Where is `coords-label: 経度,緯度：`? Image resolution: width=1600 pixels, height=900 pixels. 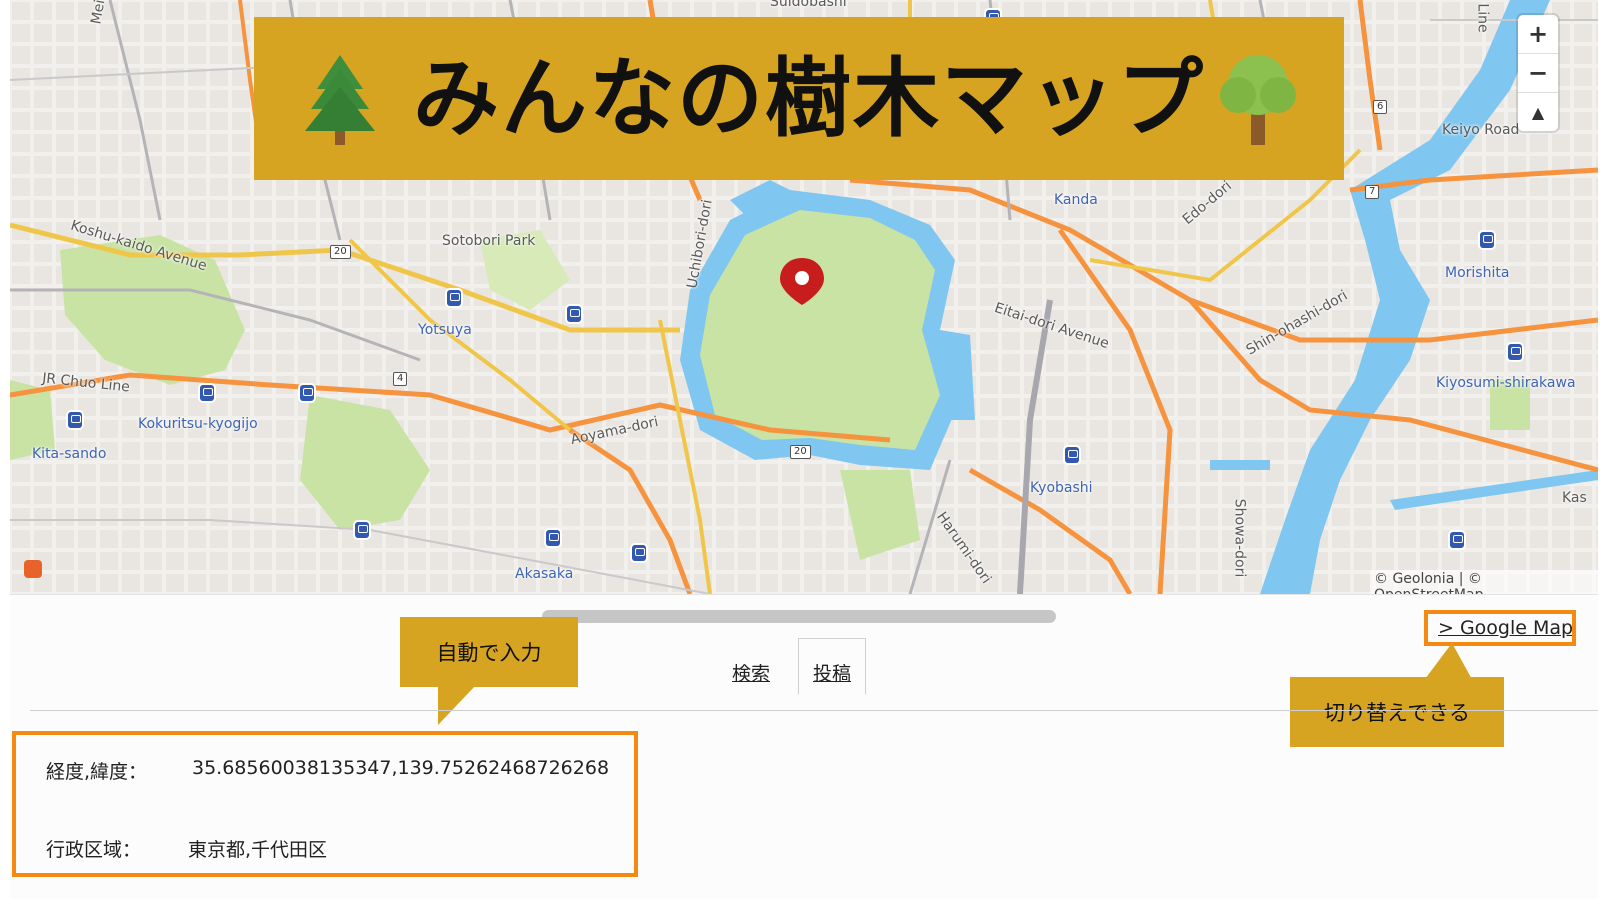
coords-label: 経度,緯度： is located at coordinates (97, 772).